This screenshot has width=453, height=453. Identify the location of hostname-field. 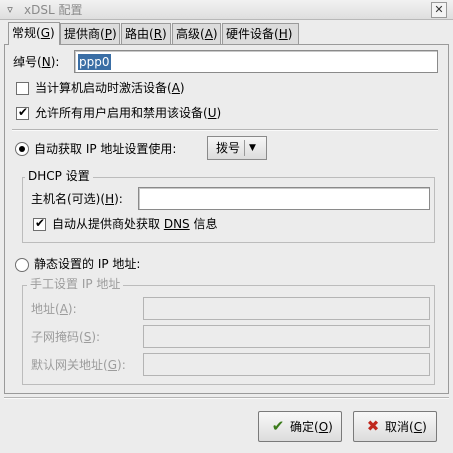
(284, 198).